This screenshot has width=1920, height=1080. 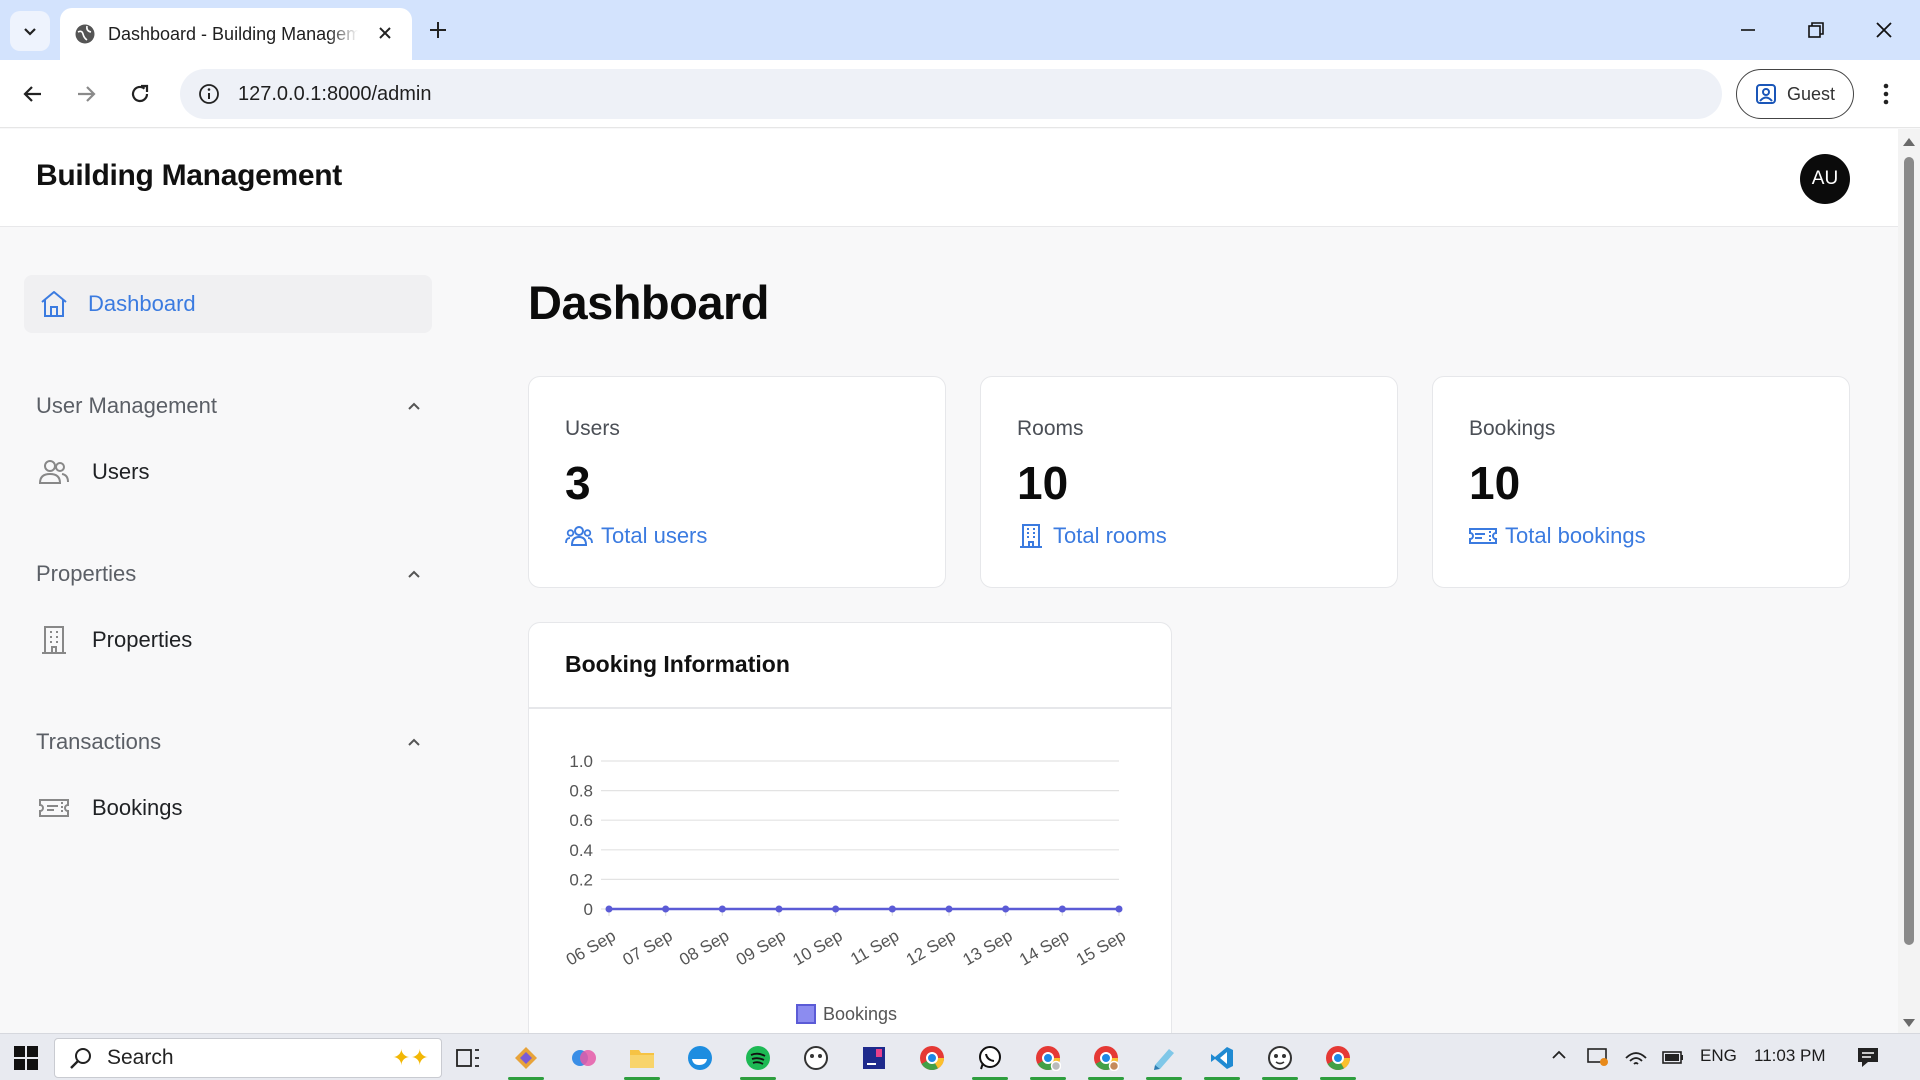 What do you see at coordinates (1044, 947) in the screenshot?
I see `x-tick-label: 14 Sep` at bounding box center [1044, 947].